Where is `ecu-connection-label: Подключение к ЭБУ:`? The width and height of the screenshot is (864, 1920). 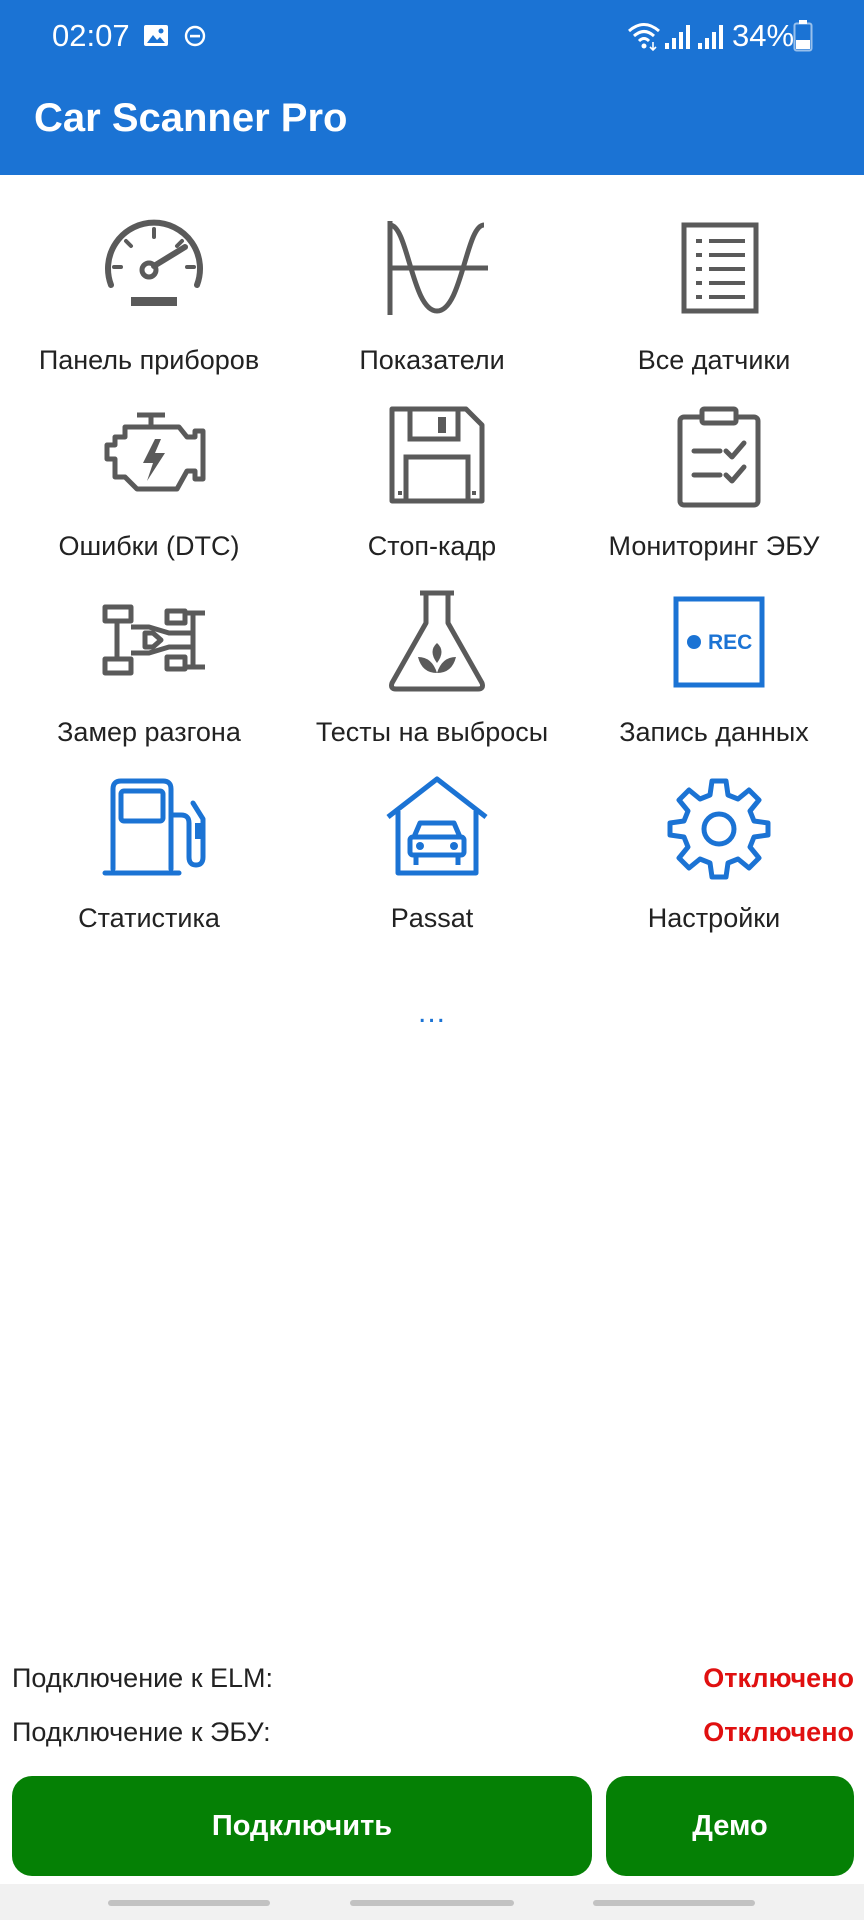
ecu-connection-label: Подключение к ЭБУ: is located at coordinates (141, 1732).